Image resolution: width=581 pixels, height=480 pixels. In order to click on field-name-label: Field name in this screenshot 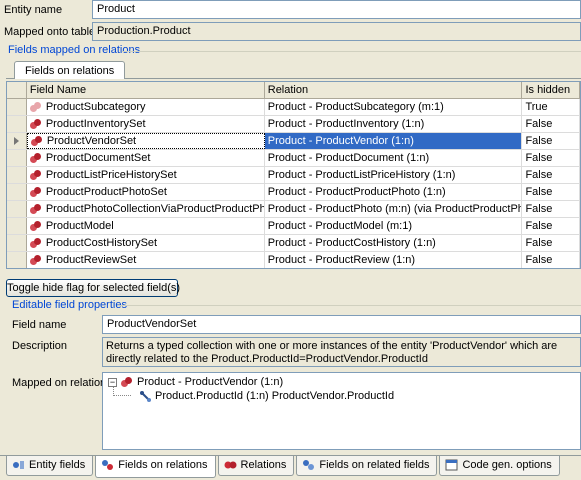, I will do `click(39, 325)`.